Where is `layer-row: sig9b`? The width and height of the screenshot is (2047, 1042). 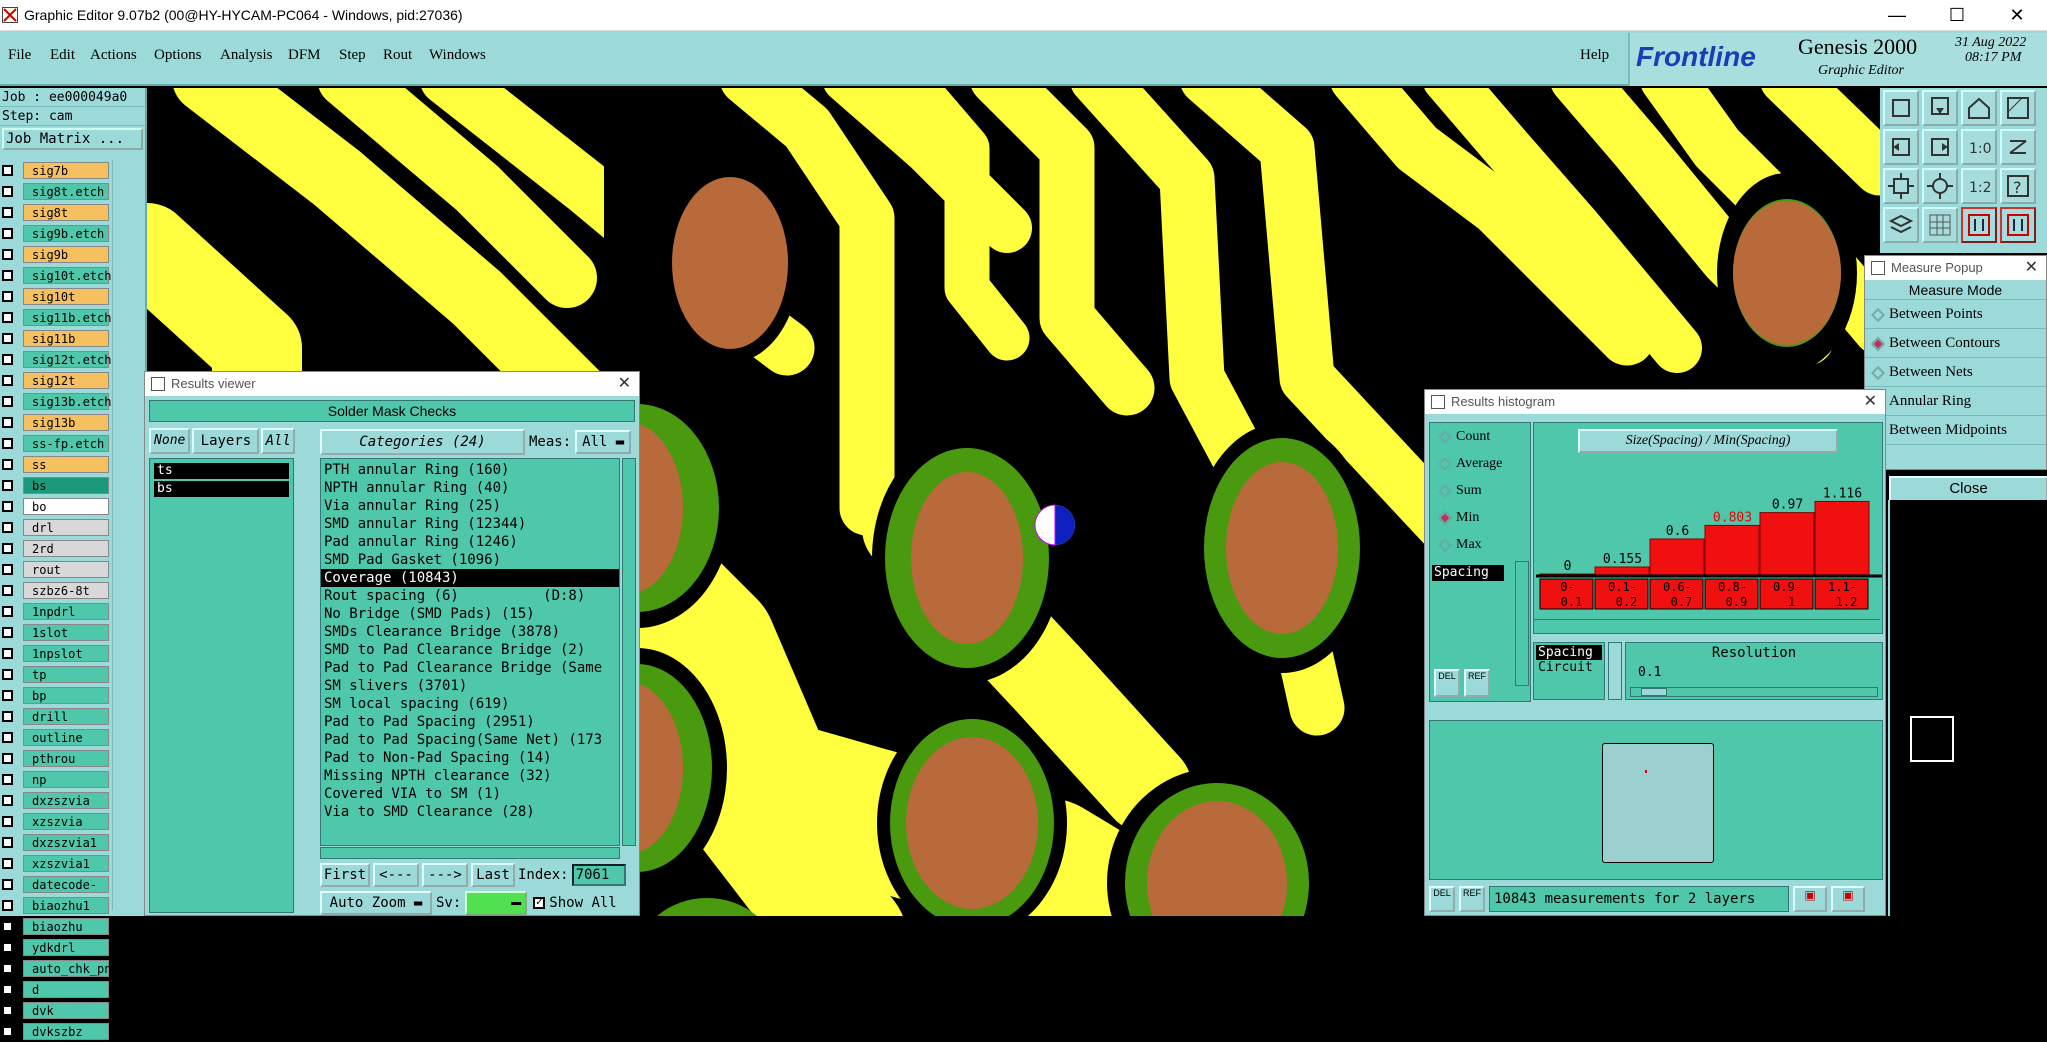 layer-row: sig9b is located at coordinates (56, 254).